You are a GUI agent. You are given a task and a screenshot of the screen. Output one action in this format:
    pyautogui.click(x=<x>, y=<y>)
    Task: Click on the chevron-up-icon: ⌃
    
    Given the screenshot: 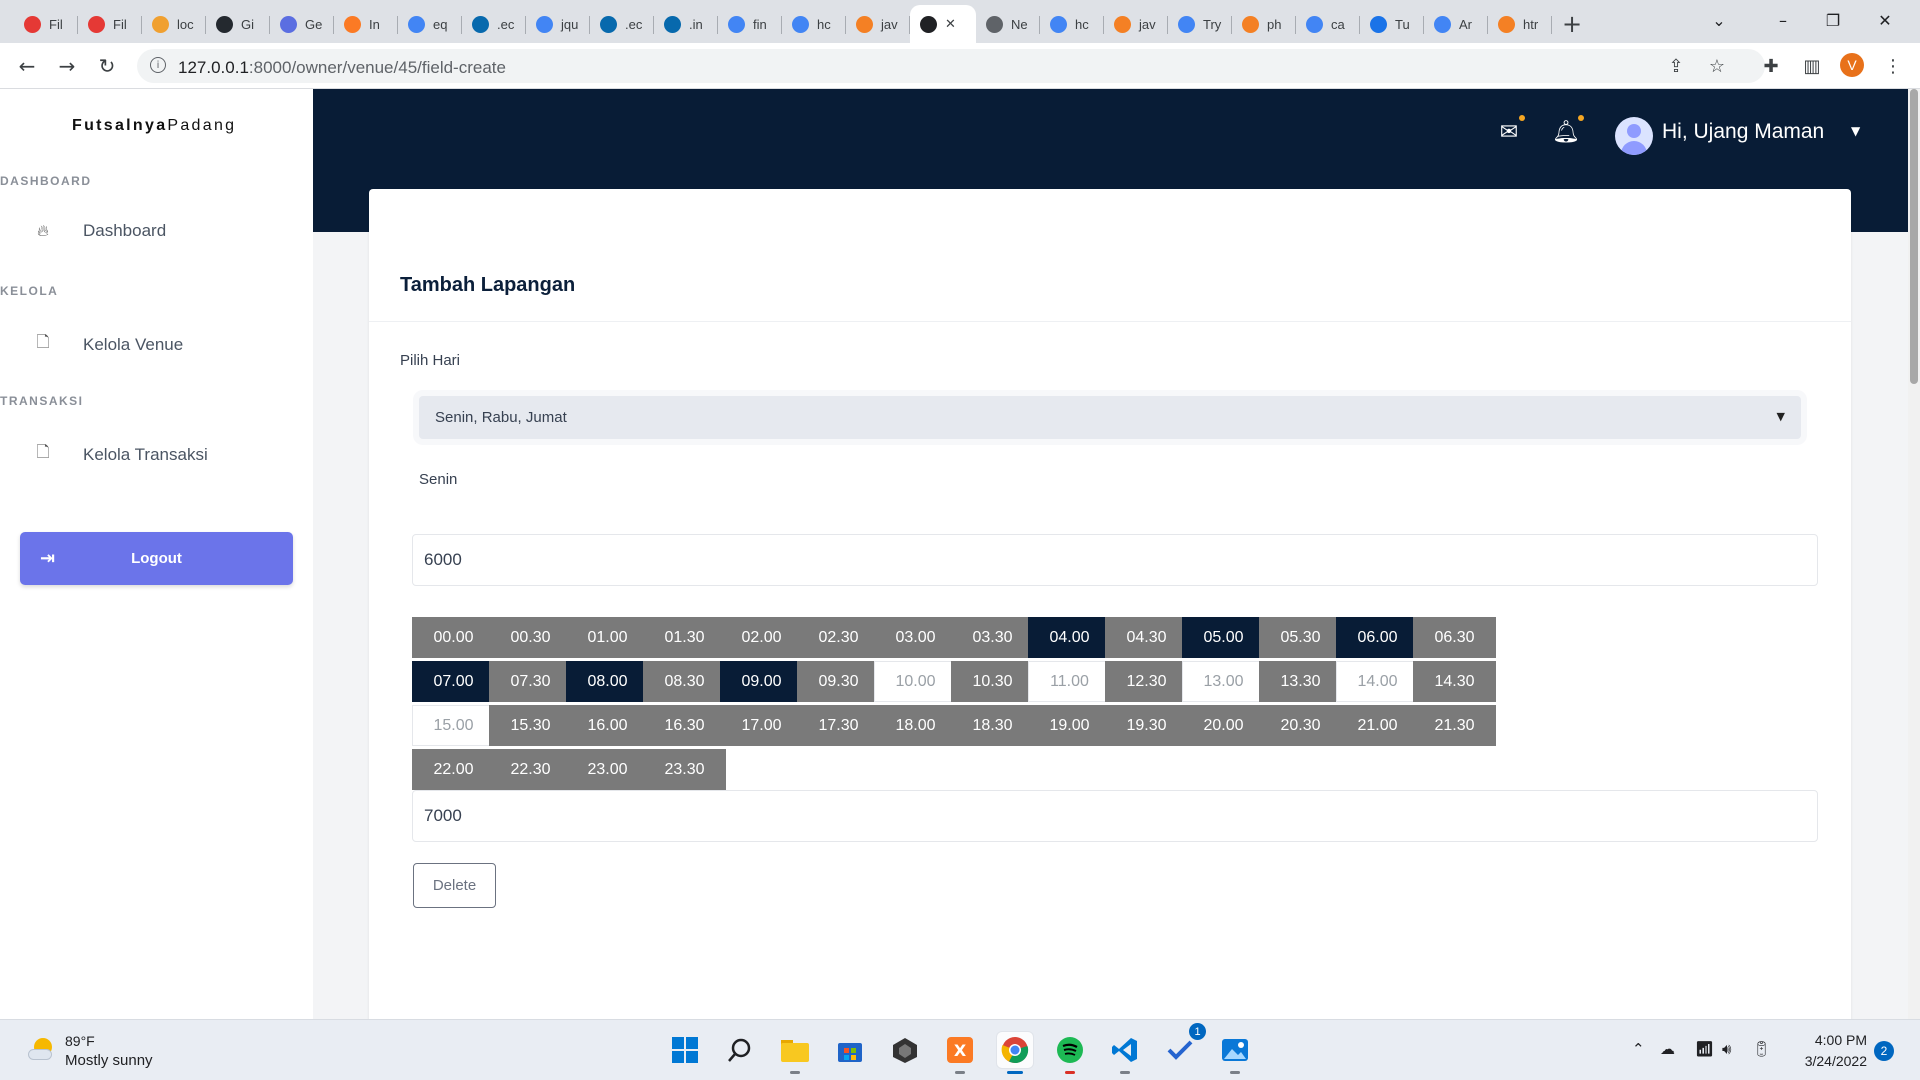 What is the action you would take?
    pyautogui.click(x=1638, y=1049)
    